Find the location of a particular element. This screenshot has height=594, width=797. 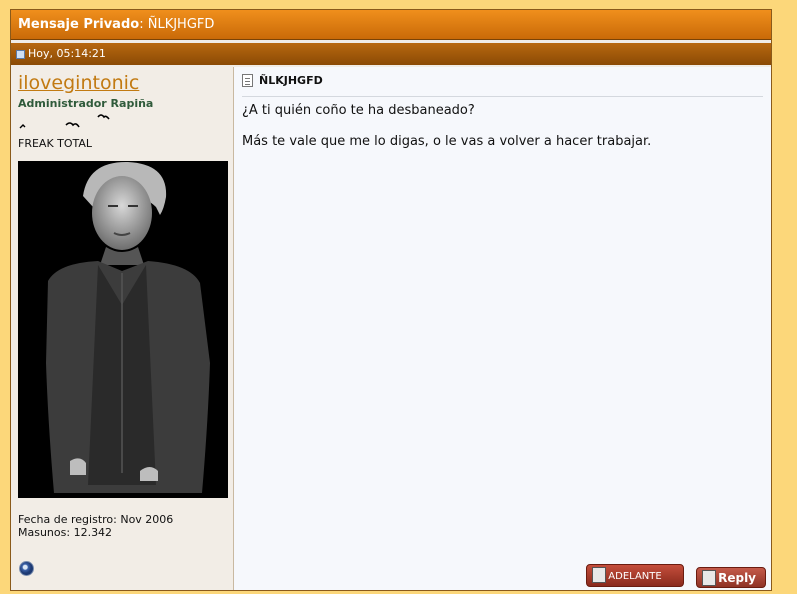

user-rank: FREAK TOTAL is located at coordinates (55, 143).